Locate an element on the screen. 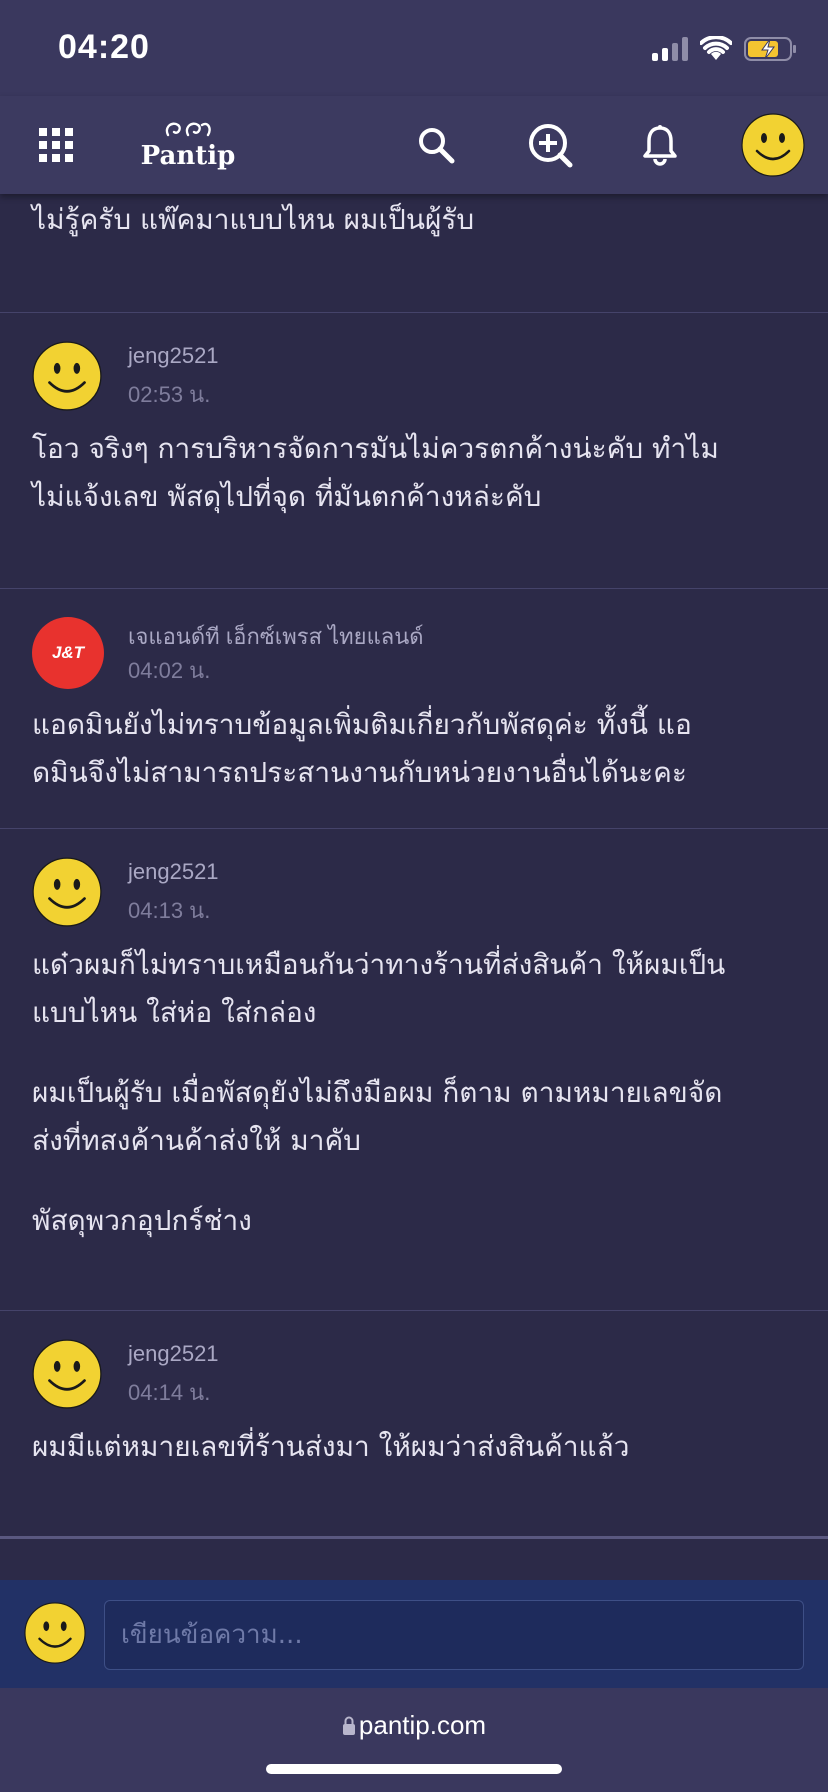  jt-express-avatar: J&T is located at coordinates (68, 653).